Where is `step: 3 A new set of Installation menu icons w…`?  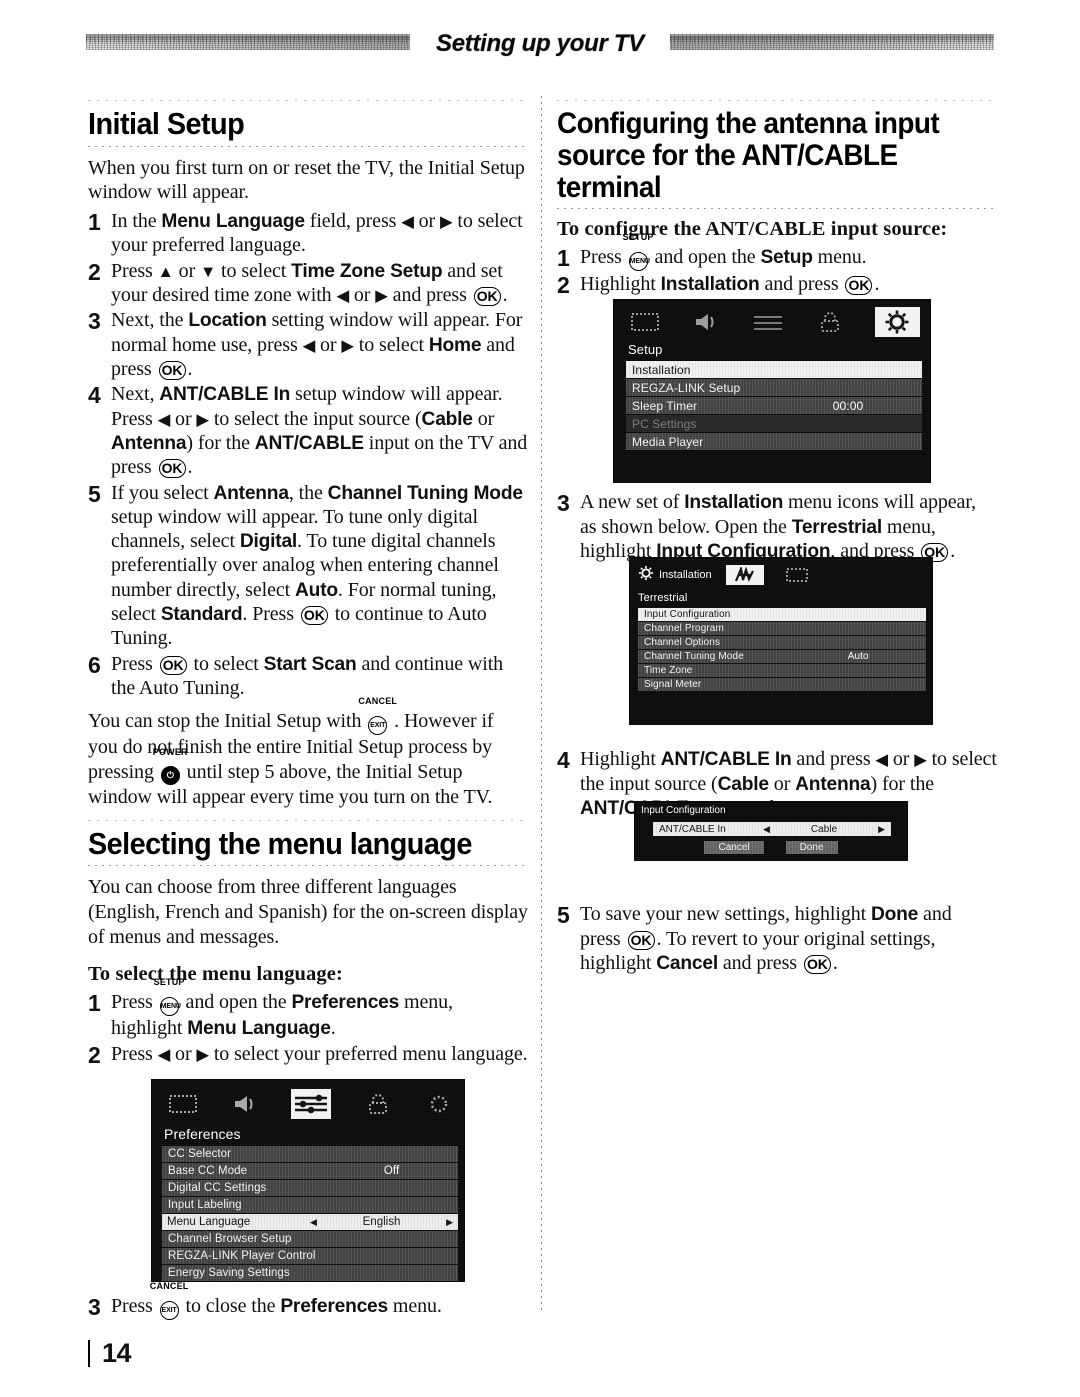 step: 3 A new set of Installation menu icons w… is located at coordinates (777, 526).